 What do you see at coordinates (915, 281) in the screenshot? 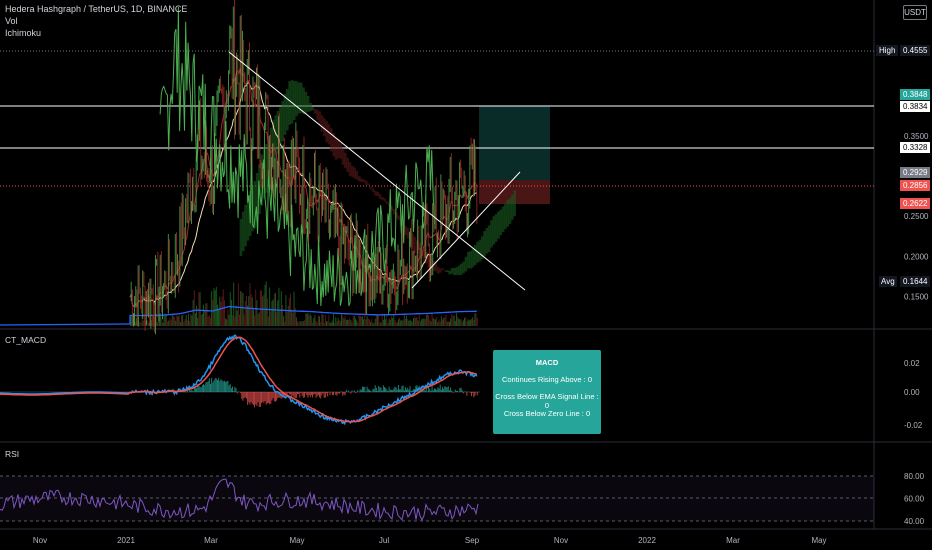
I see `avg-tag-value: 0.1644` at bounding box center [915, 281].